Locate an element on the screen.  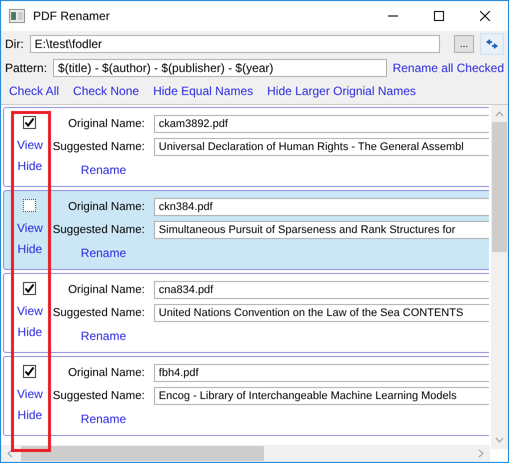
pattern-label: Pattern: is located at coordinates (26, 68).